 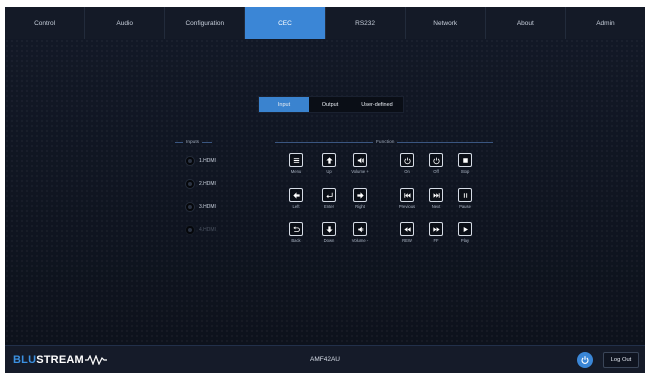 I want to click on function-label: Play, so click(x=465, y=240).